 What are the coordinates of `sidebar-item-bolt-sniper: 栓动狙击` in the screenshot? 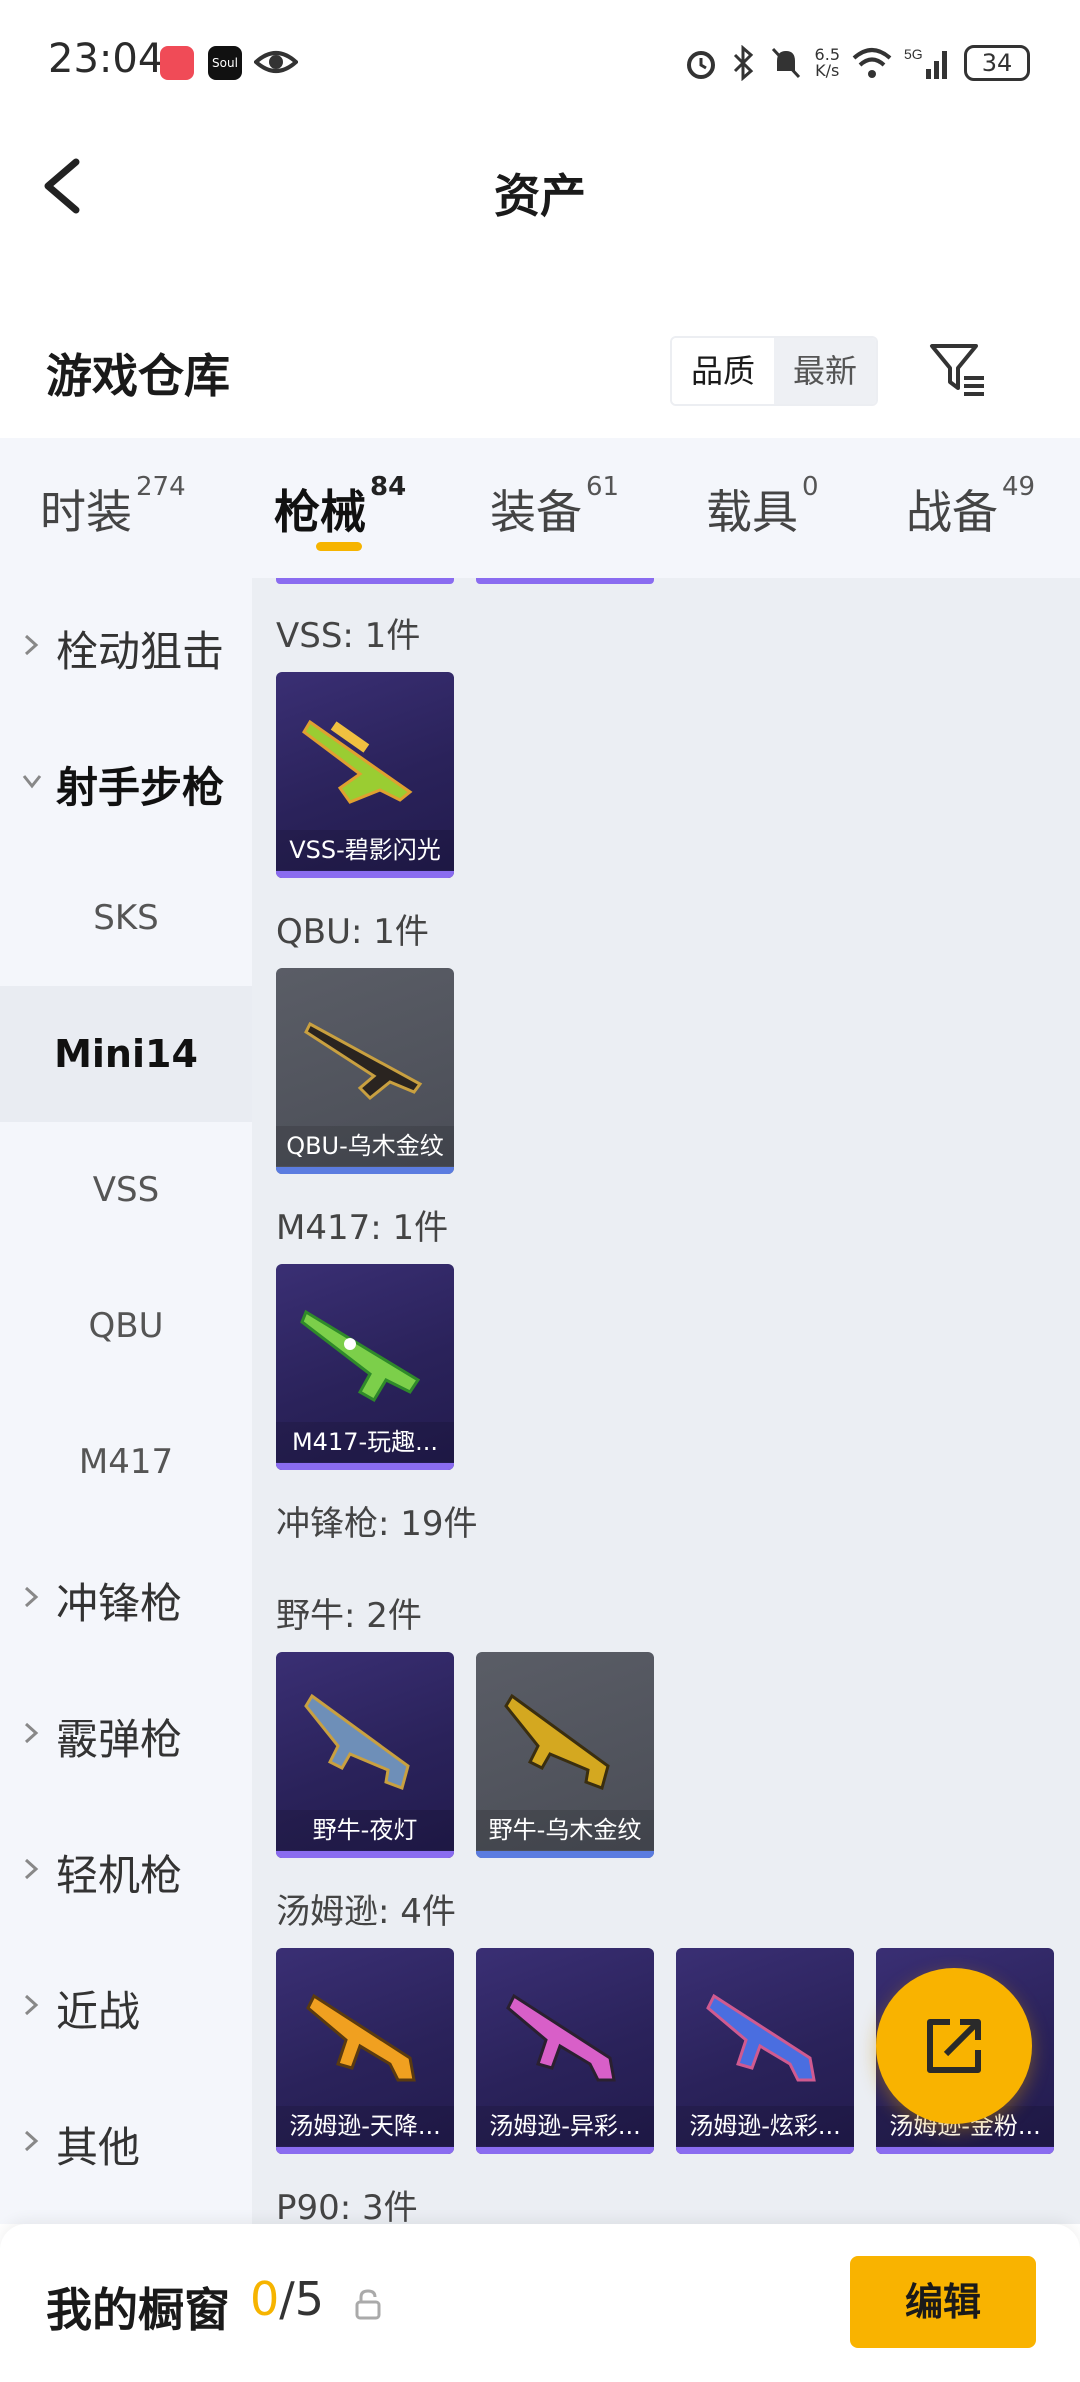 It's located at (126, 646).